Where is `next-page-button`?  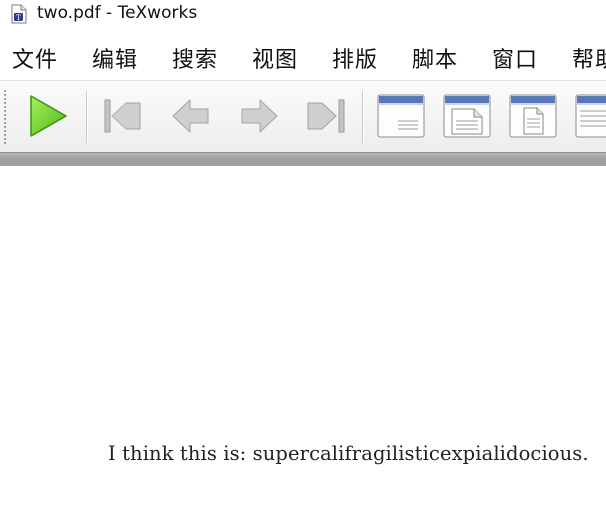
next-page-button is located at coordinates (259, 116).